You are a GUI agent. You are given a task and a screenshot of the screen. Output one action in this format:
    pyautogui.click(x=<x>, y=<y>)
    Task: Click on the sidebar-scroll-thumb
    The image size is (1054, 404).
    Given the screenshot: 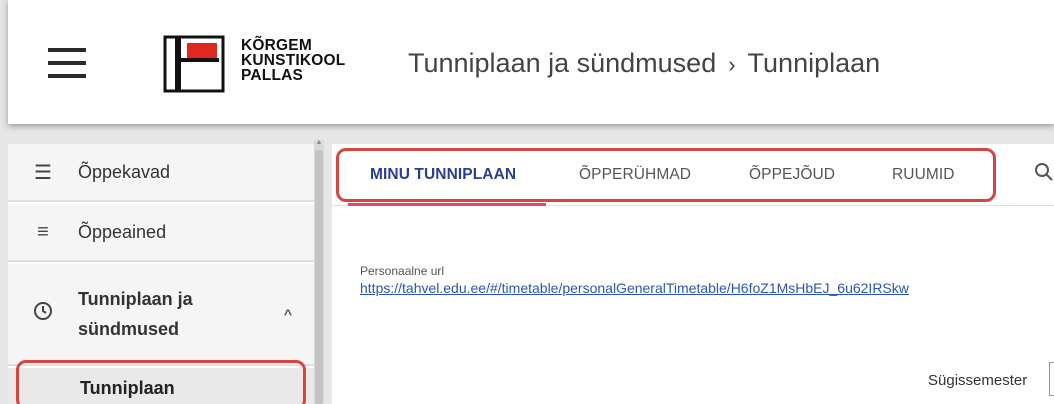 What is the action you would take?
    pyautogui.click(x=319, y=277)
    